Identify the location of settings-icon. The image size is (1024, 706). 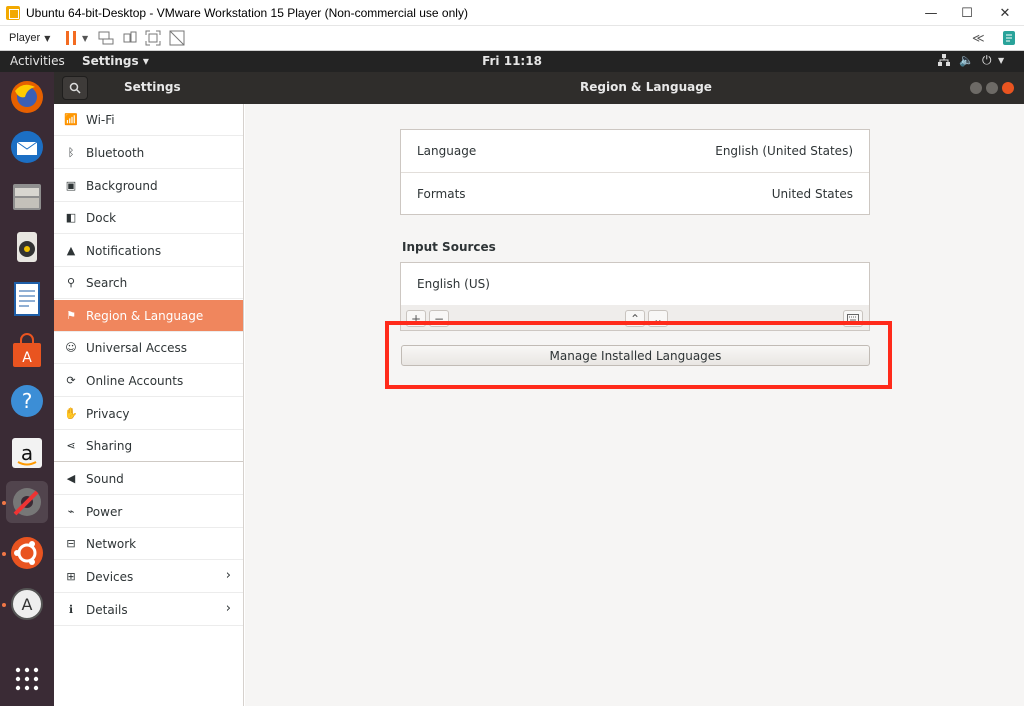
(27, 502).